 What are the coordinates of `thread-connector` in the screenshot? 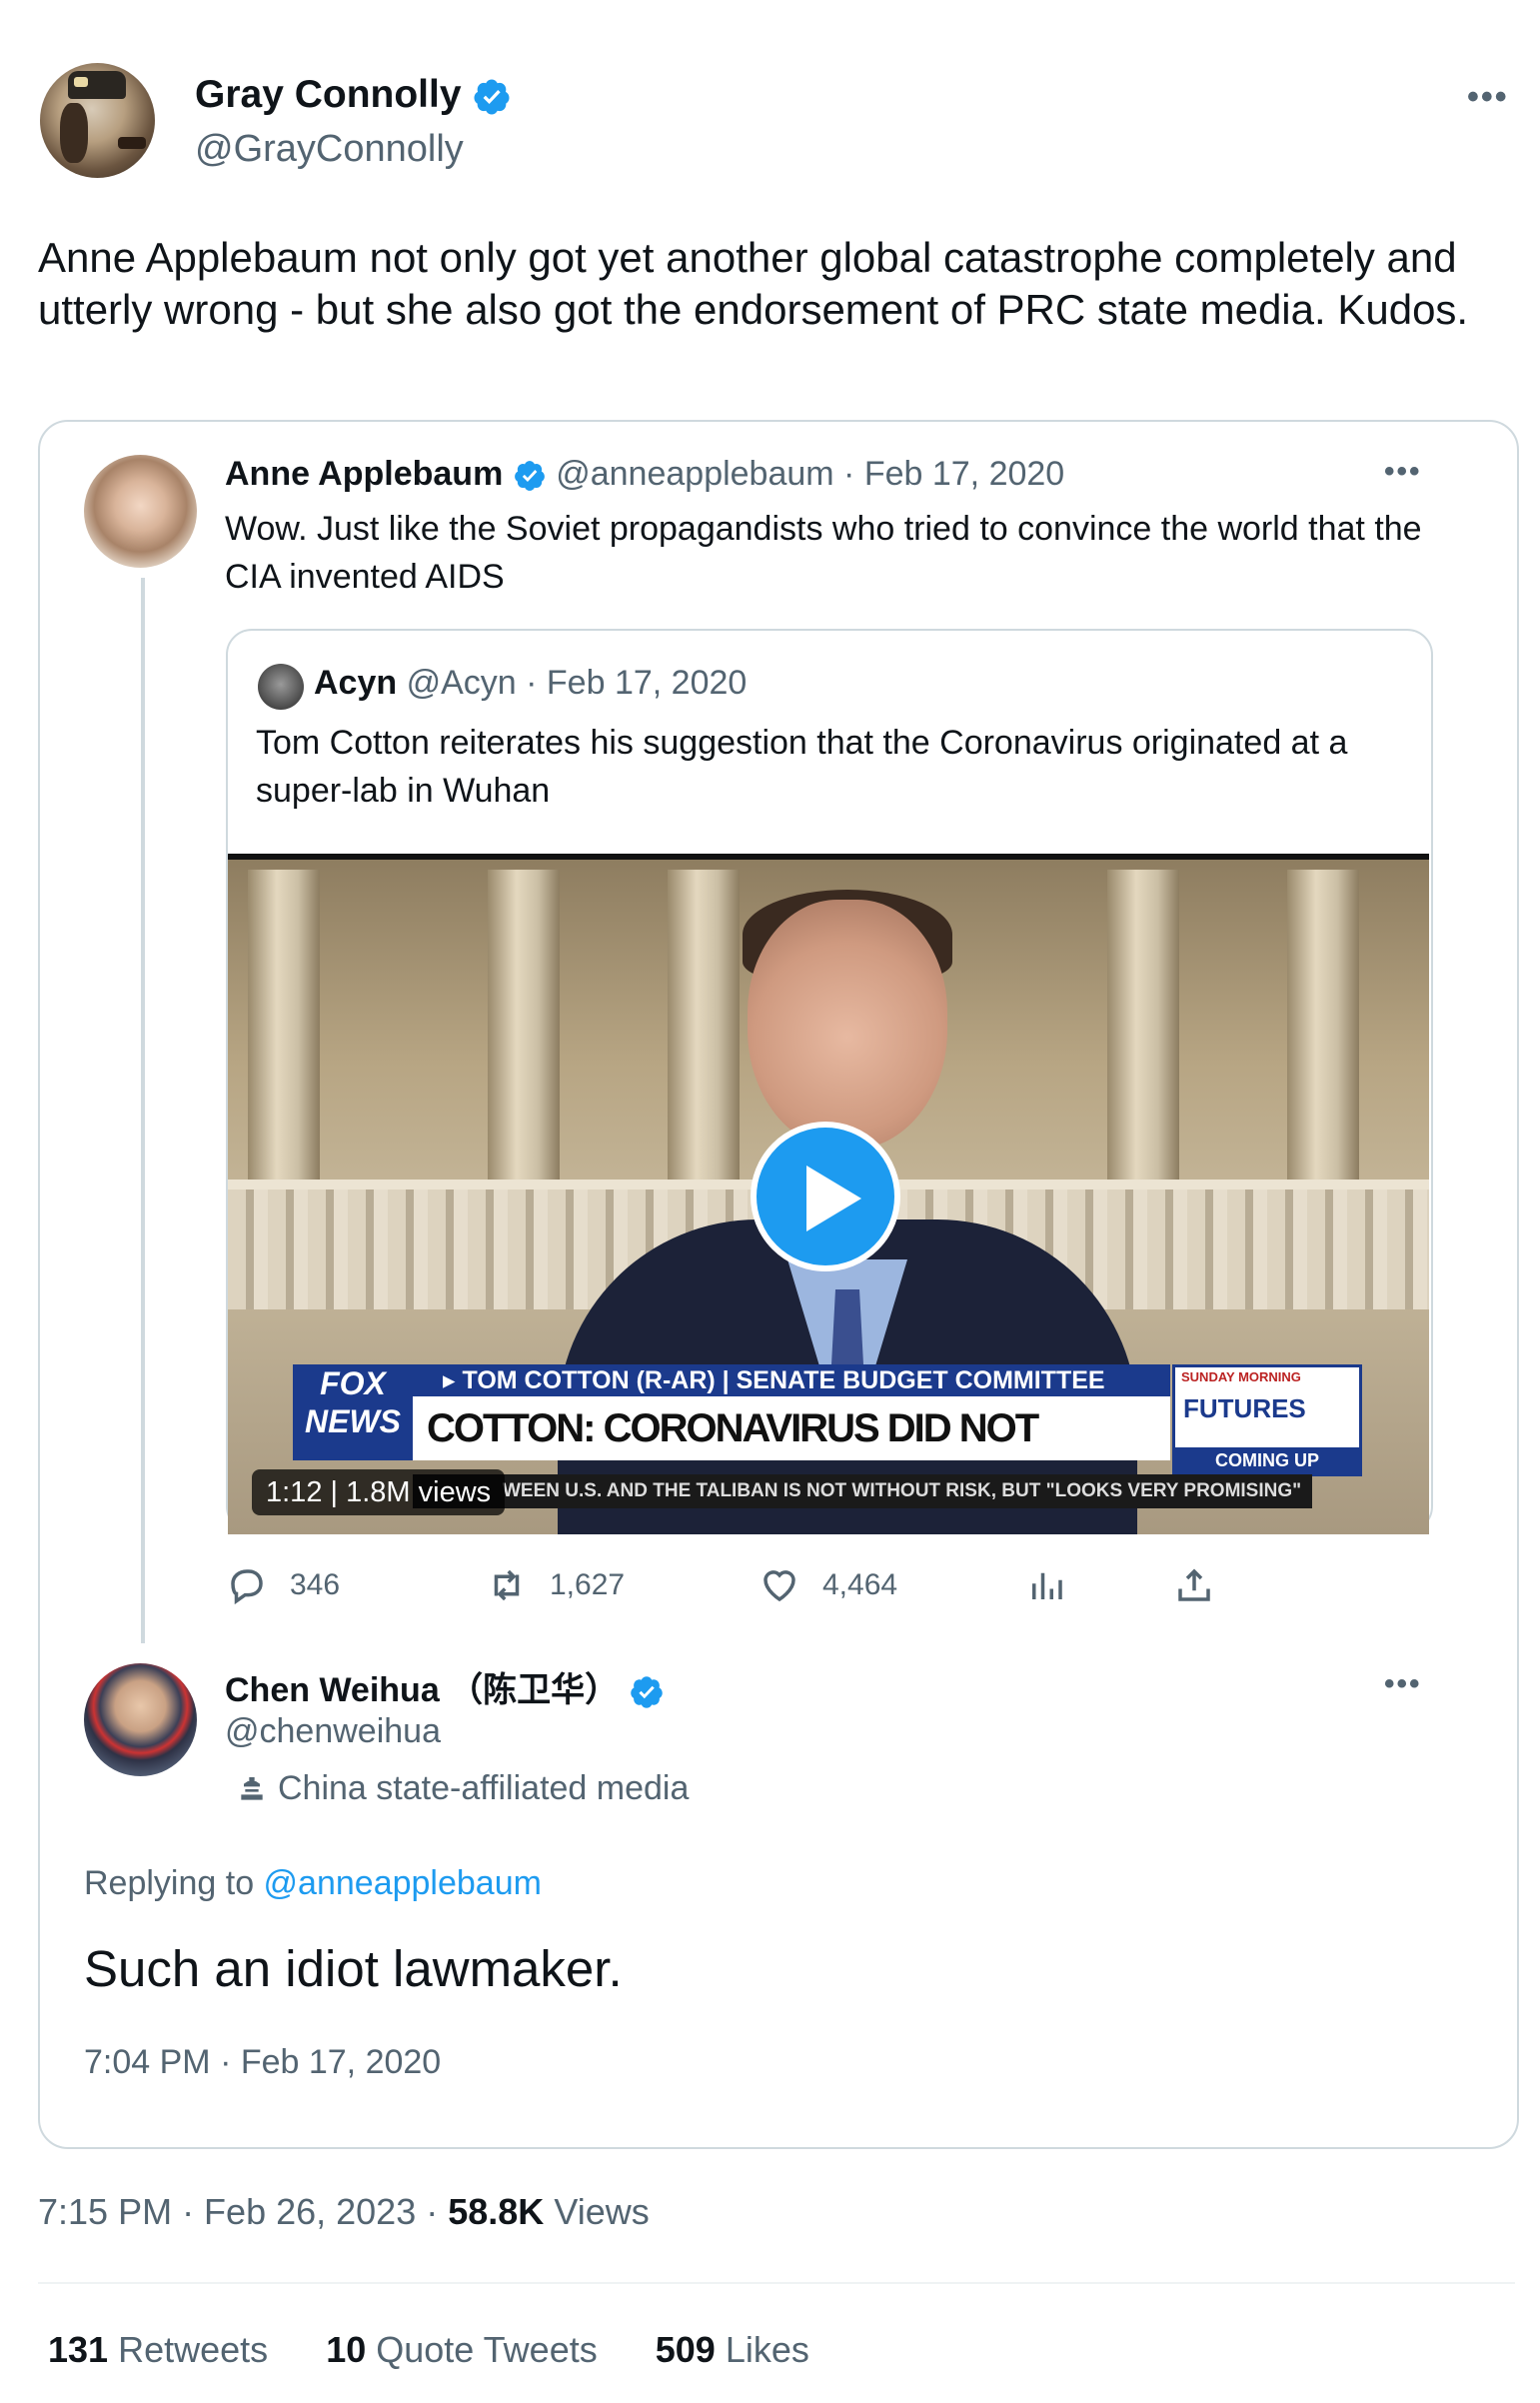 It's located at (143, 1110).